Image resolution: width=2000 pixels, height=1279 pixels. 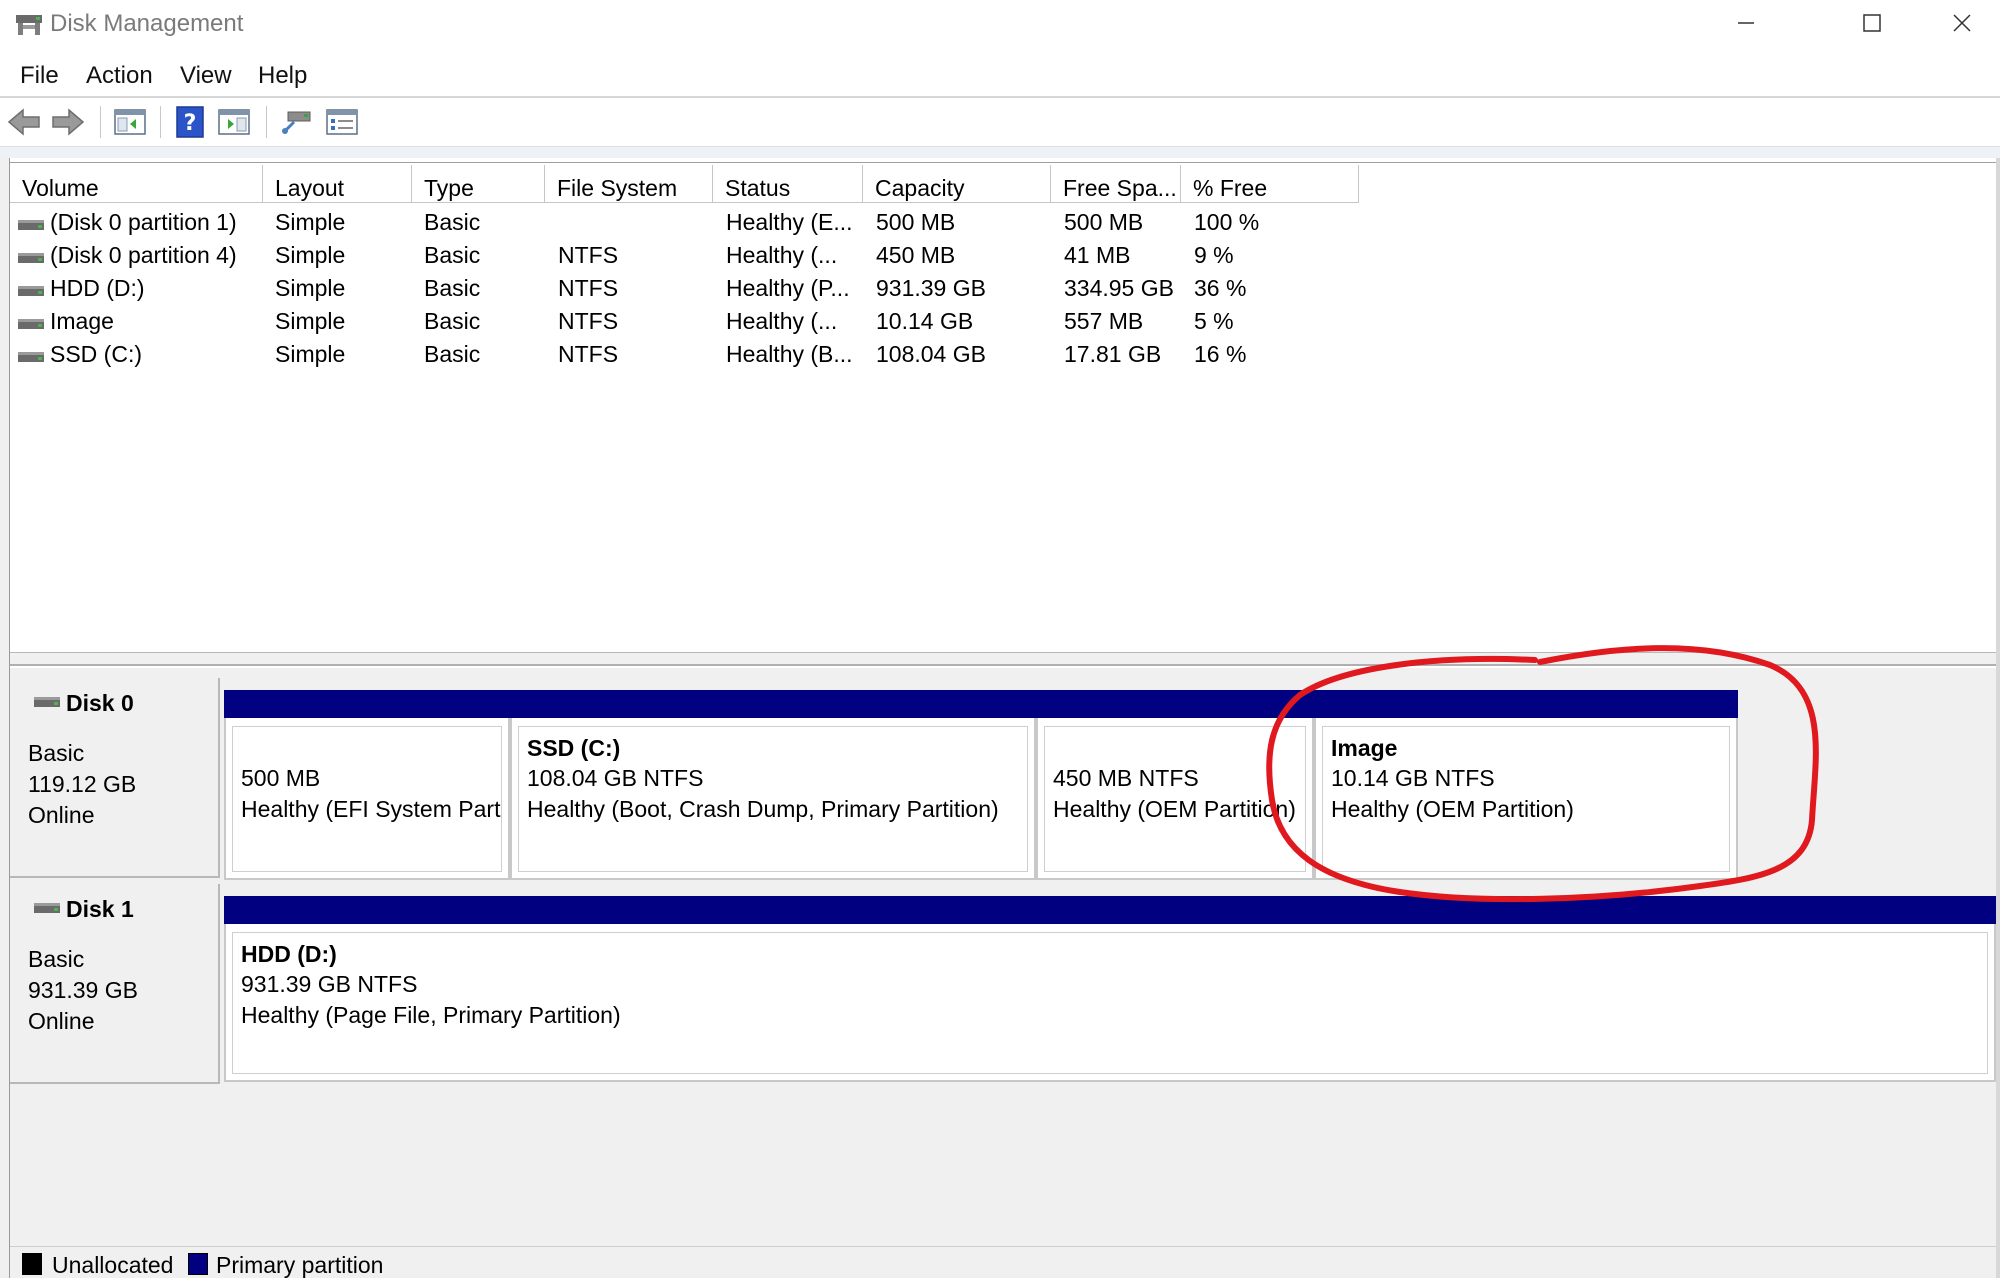 I want to click on close-button, so click(x=1961, y=23).